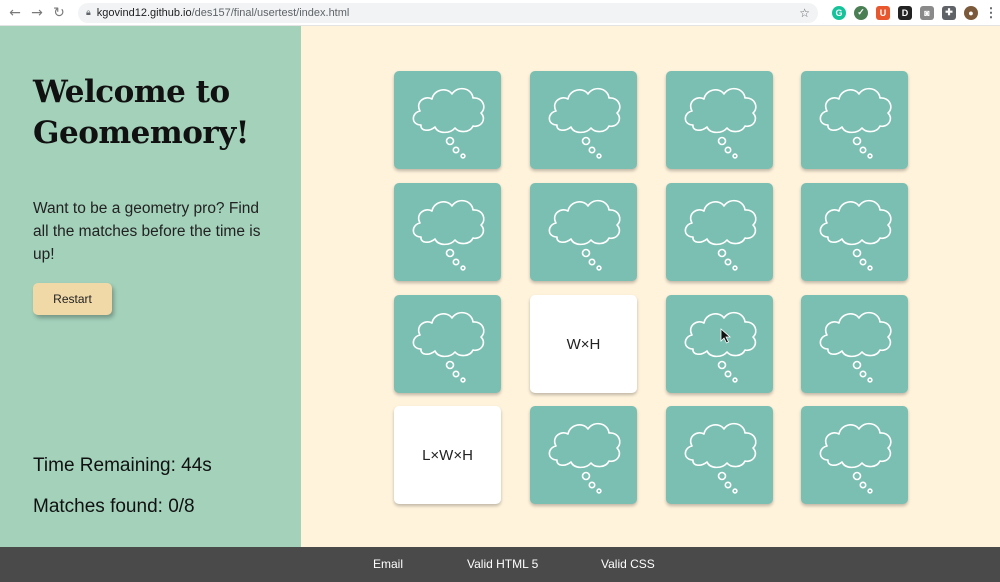 The image size is (1000, 582). I want to click on valid-html-link: Valid HTML 5, so click(502, 564).